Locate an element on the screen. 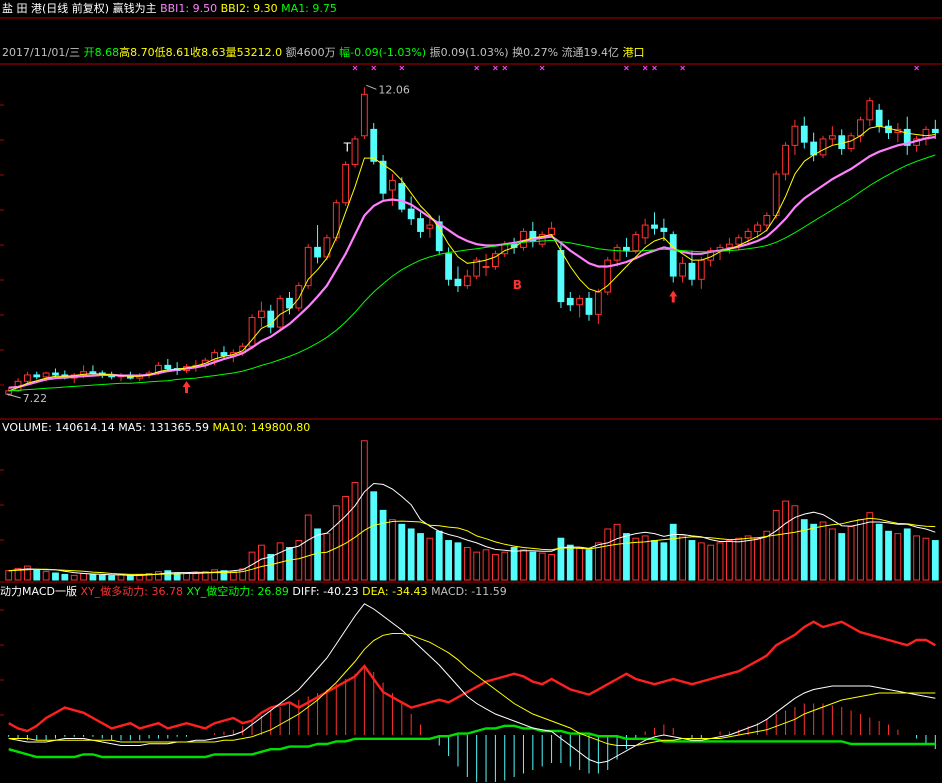  signal-marker-b: B is located at coordinates (517, 285).